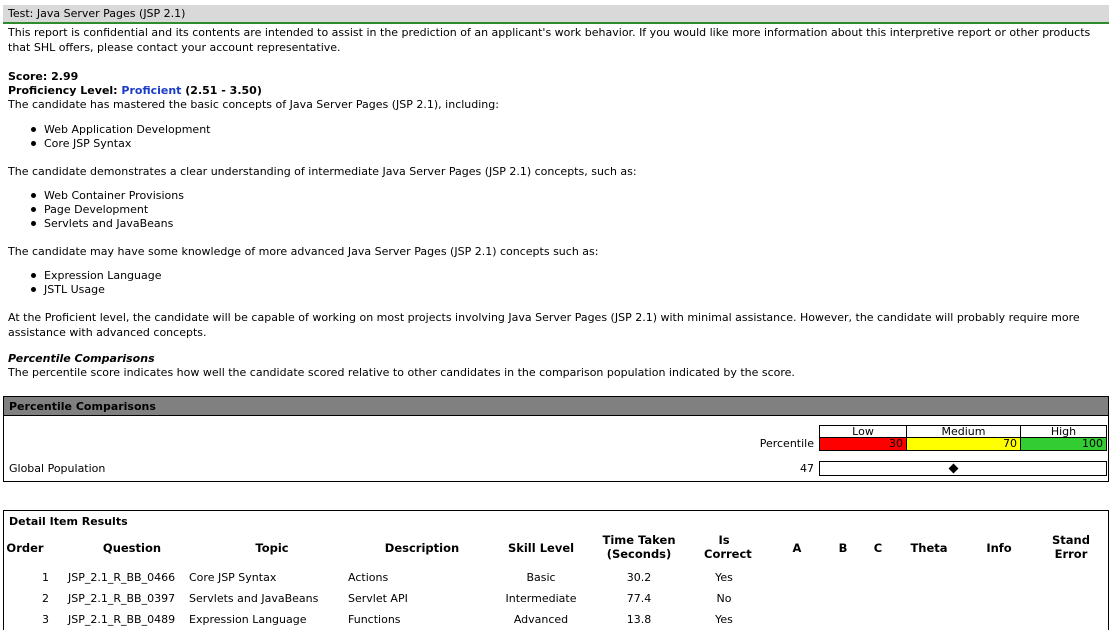  What do you see at coordinates (1071, 547) in the screenshot?
I see `col-stand-error: Stand Error` at bounding box center [1071, 547].